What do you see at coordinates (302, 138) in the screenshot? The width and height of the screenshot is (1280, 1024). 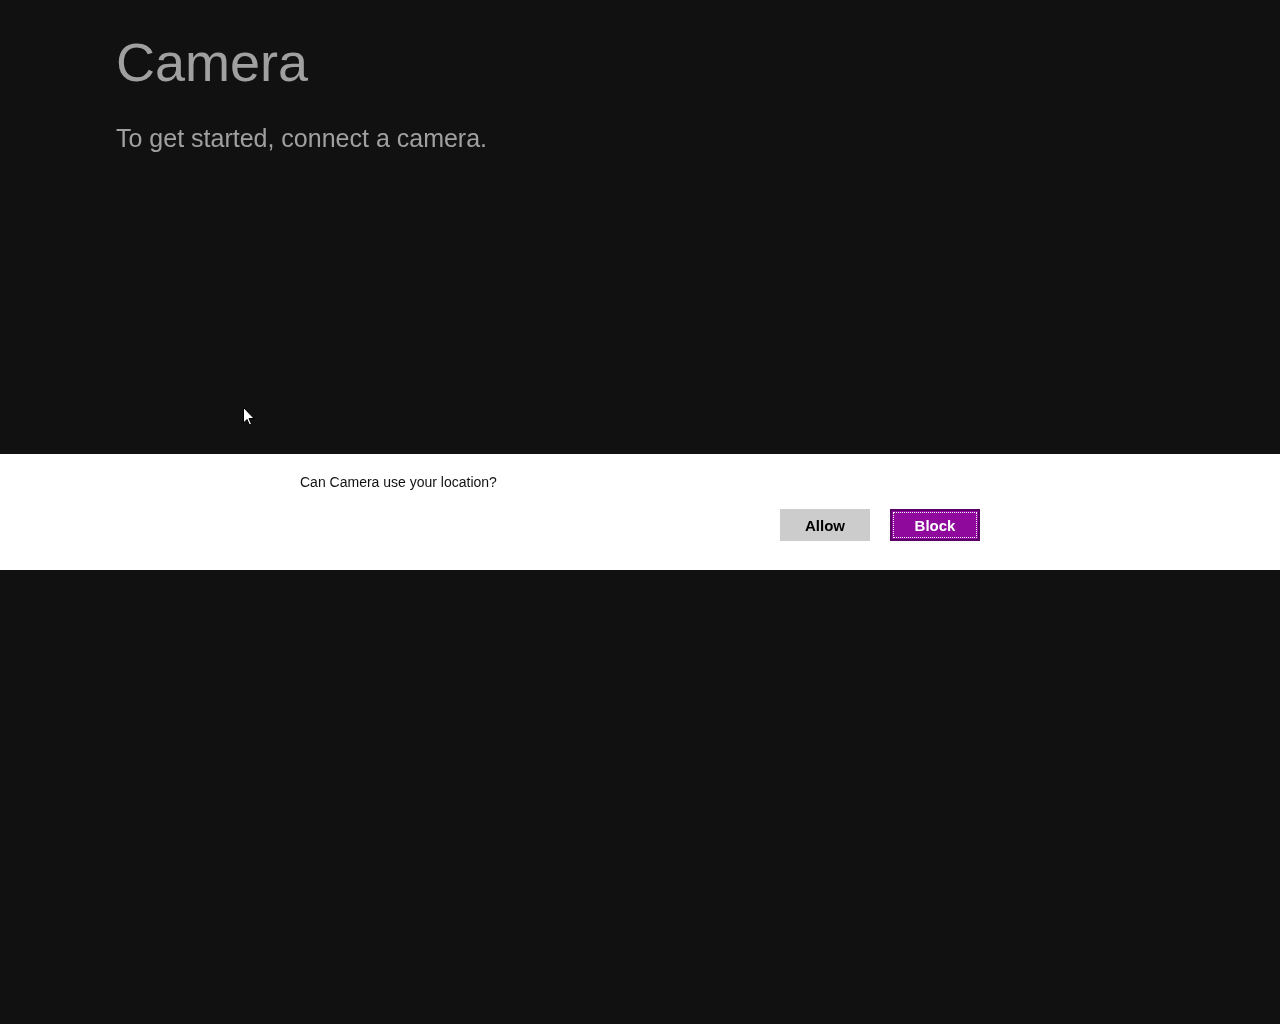 I see `connect-camera-message: To get started, connect a camera.` at bounding box center [302, 138].